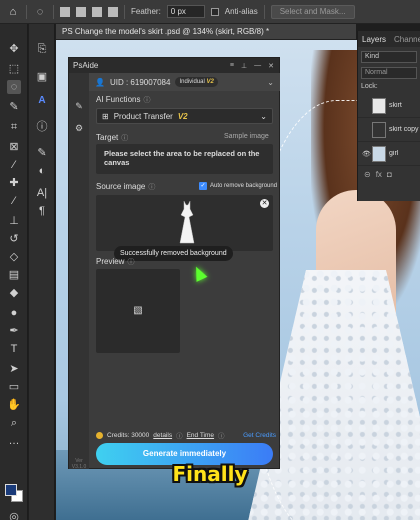 This screenshot has height=520, width=420. Describe the element at coordinates (200, 435) in the screenshot. I see `end-time-link: End Time` at that location.